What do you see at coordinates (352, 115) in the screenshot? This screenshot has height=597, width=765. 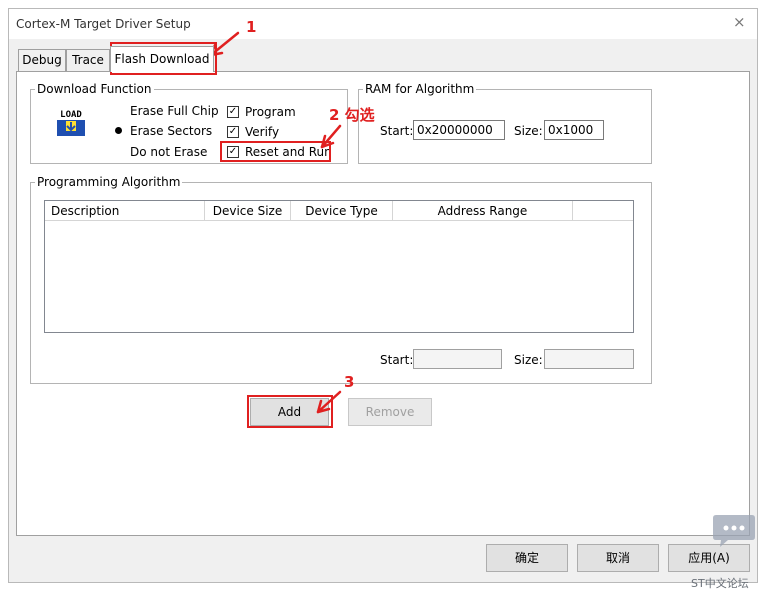 I see `annotation-label-2: 2 勾选` at bounding box center [352, 115].